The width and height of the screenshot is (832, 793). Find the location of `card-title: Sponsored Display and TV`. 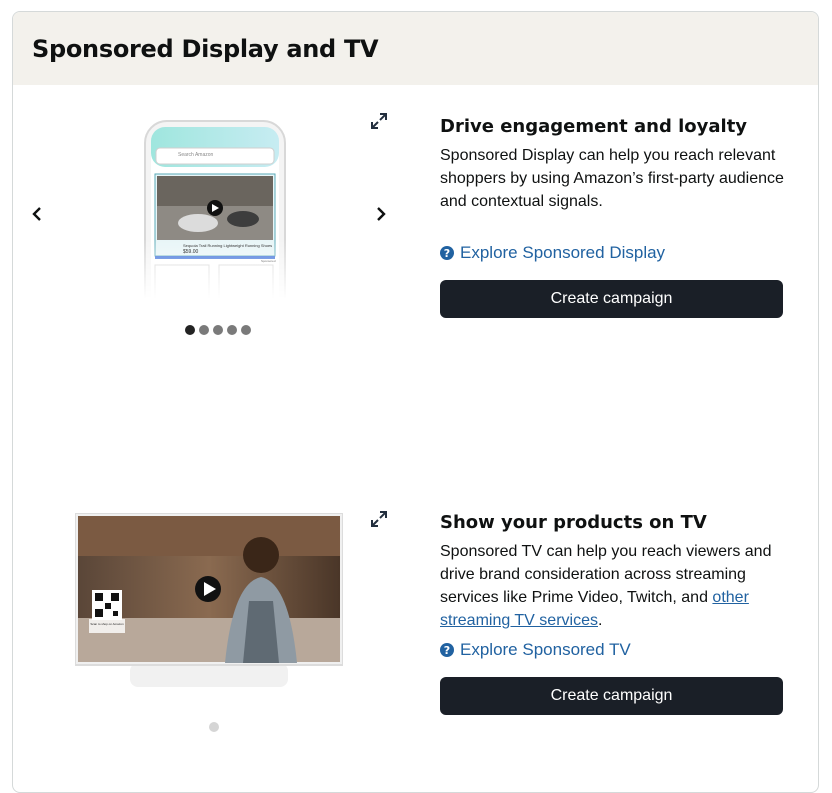

card-title: Sponsored Display and TV is located at coordinates (205, 48).